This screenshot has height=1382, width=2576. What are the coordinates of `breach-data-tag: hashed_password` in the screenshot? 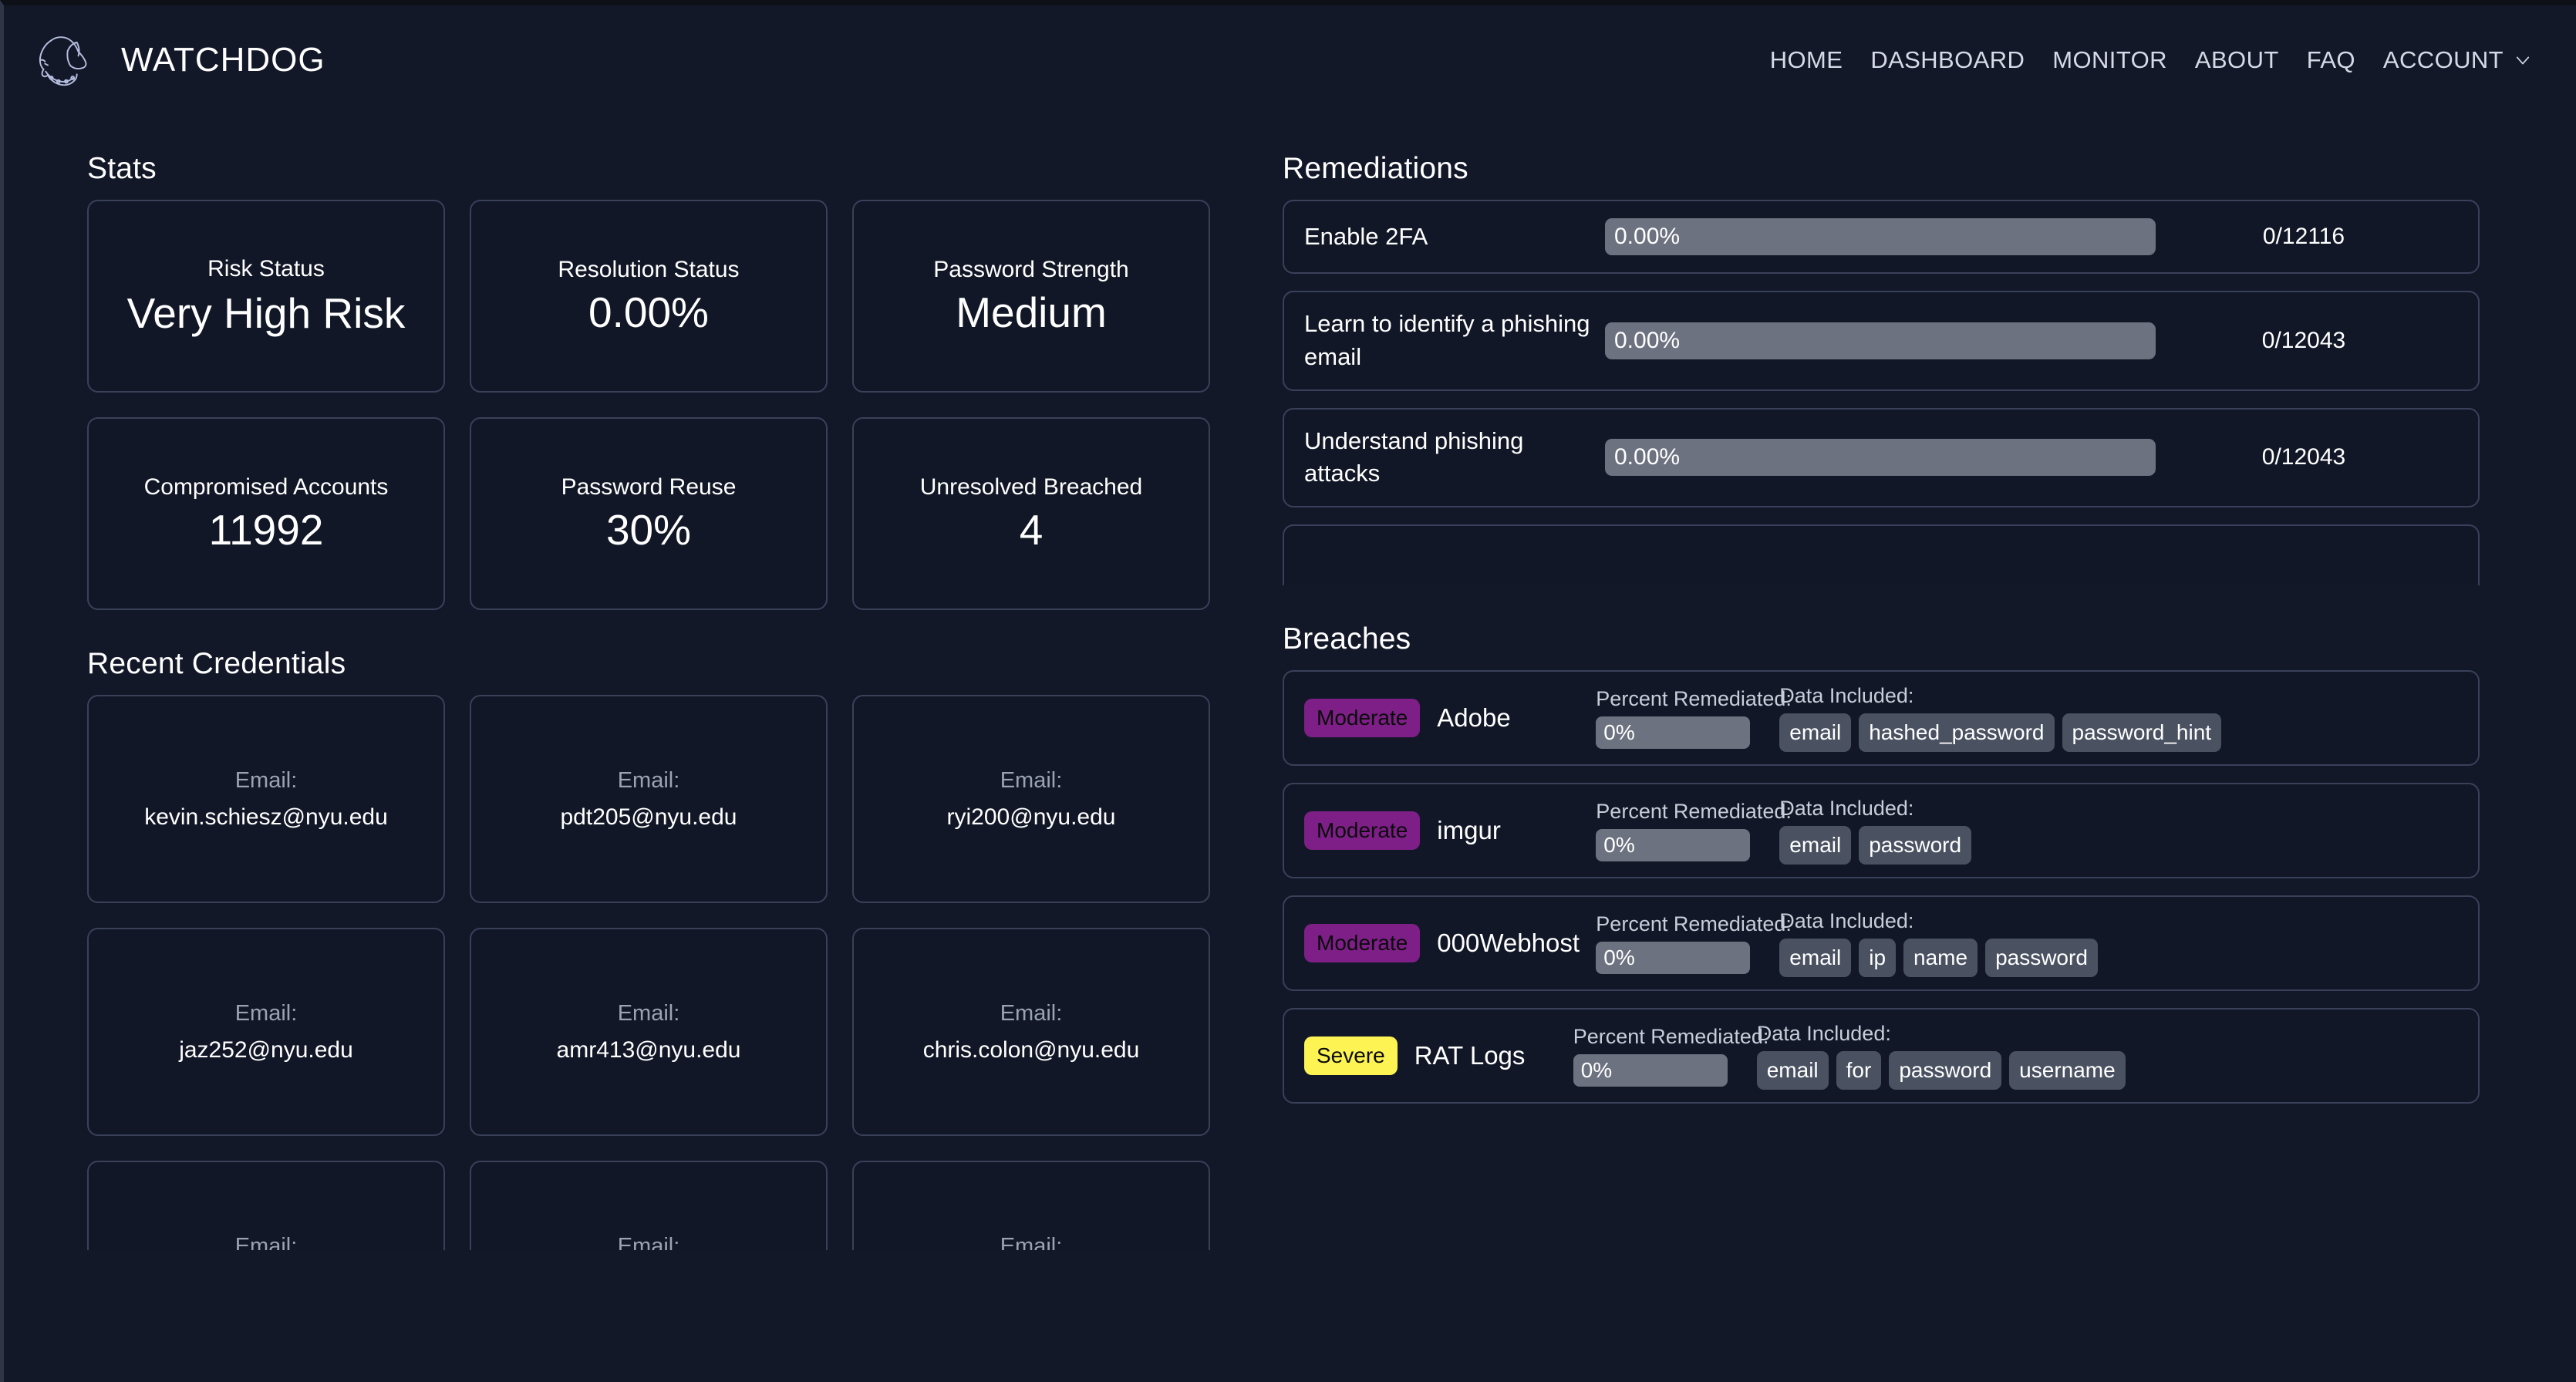 It's located at (1957, 732).